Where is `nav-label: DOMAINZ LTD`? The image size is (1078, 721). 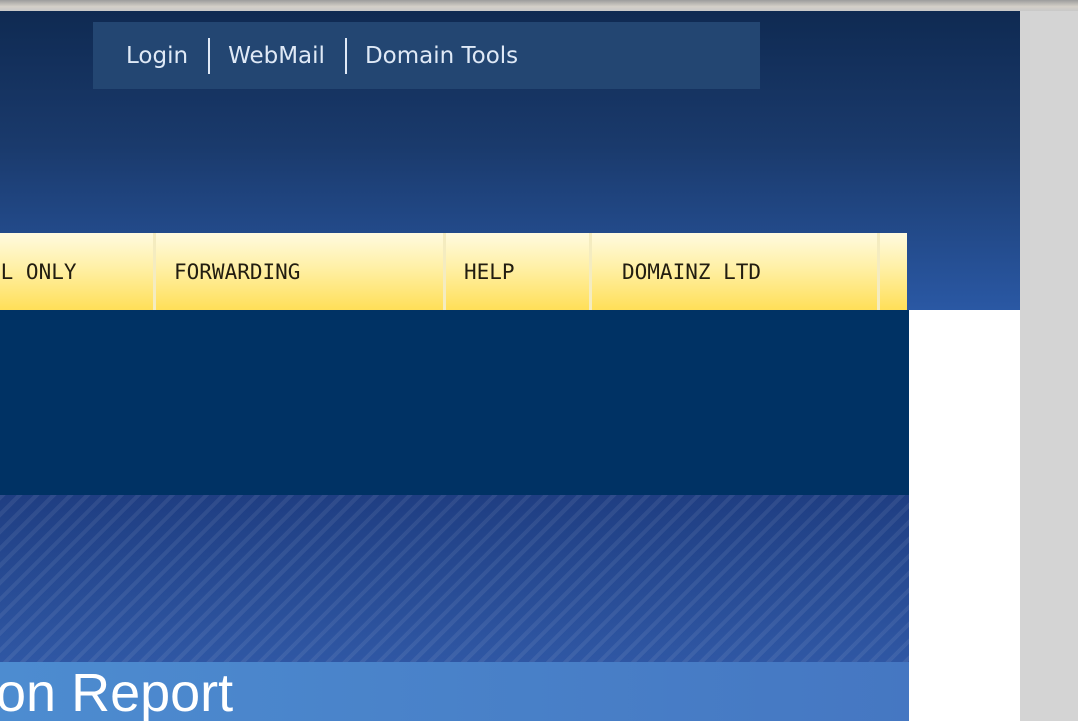 nav-label: DOMAINZ LTD is located at coordinates (692, 271).